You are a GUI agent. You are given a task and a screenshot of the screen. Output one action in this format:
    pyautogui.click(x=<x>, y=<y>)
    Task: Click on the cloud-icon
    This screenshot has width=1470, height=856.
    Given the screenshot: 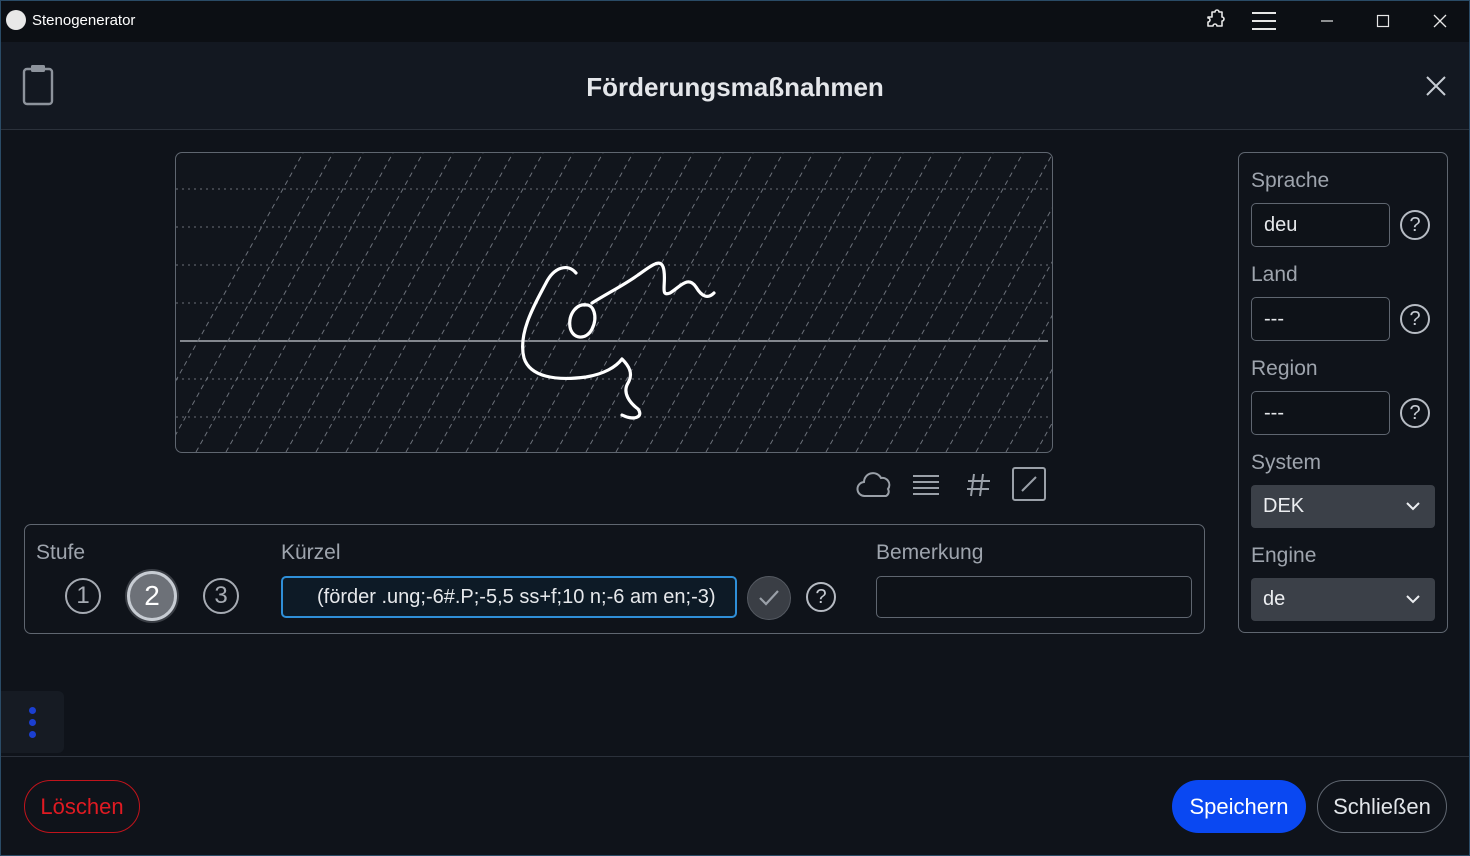 What is the action you would take?
    pyautogui.click(x=874, y=486)
    